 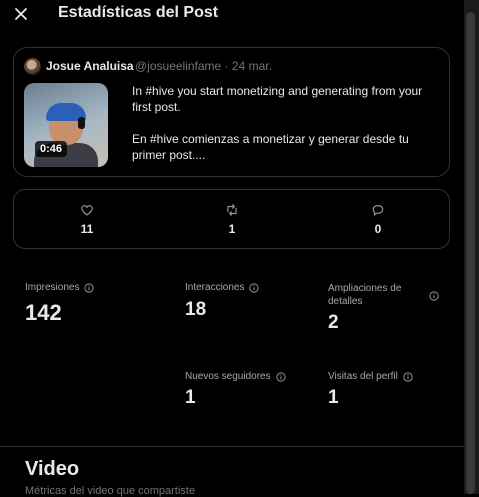 I want to click on metric-impressions-value: 142, so click(x=43, y=312).